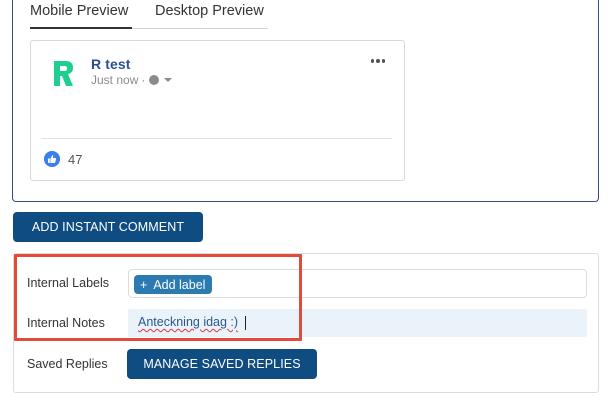  I want to click on preview-tabs: Mobile Preview Desktop Preview, so click(149, 16).